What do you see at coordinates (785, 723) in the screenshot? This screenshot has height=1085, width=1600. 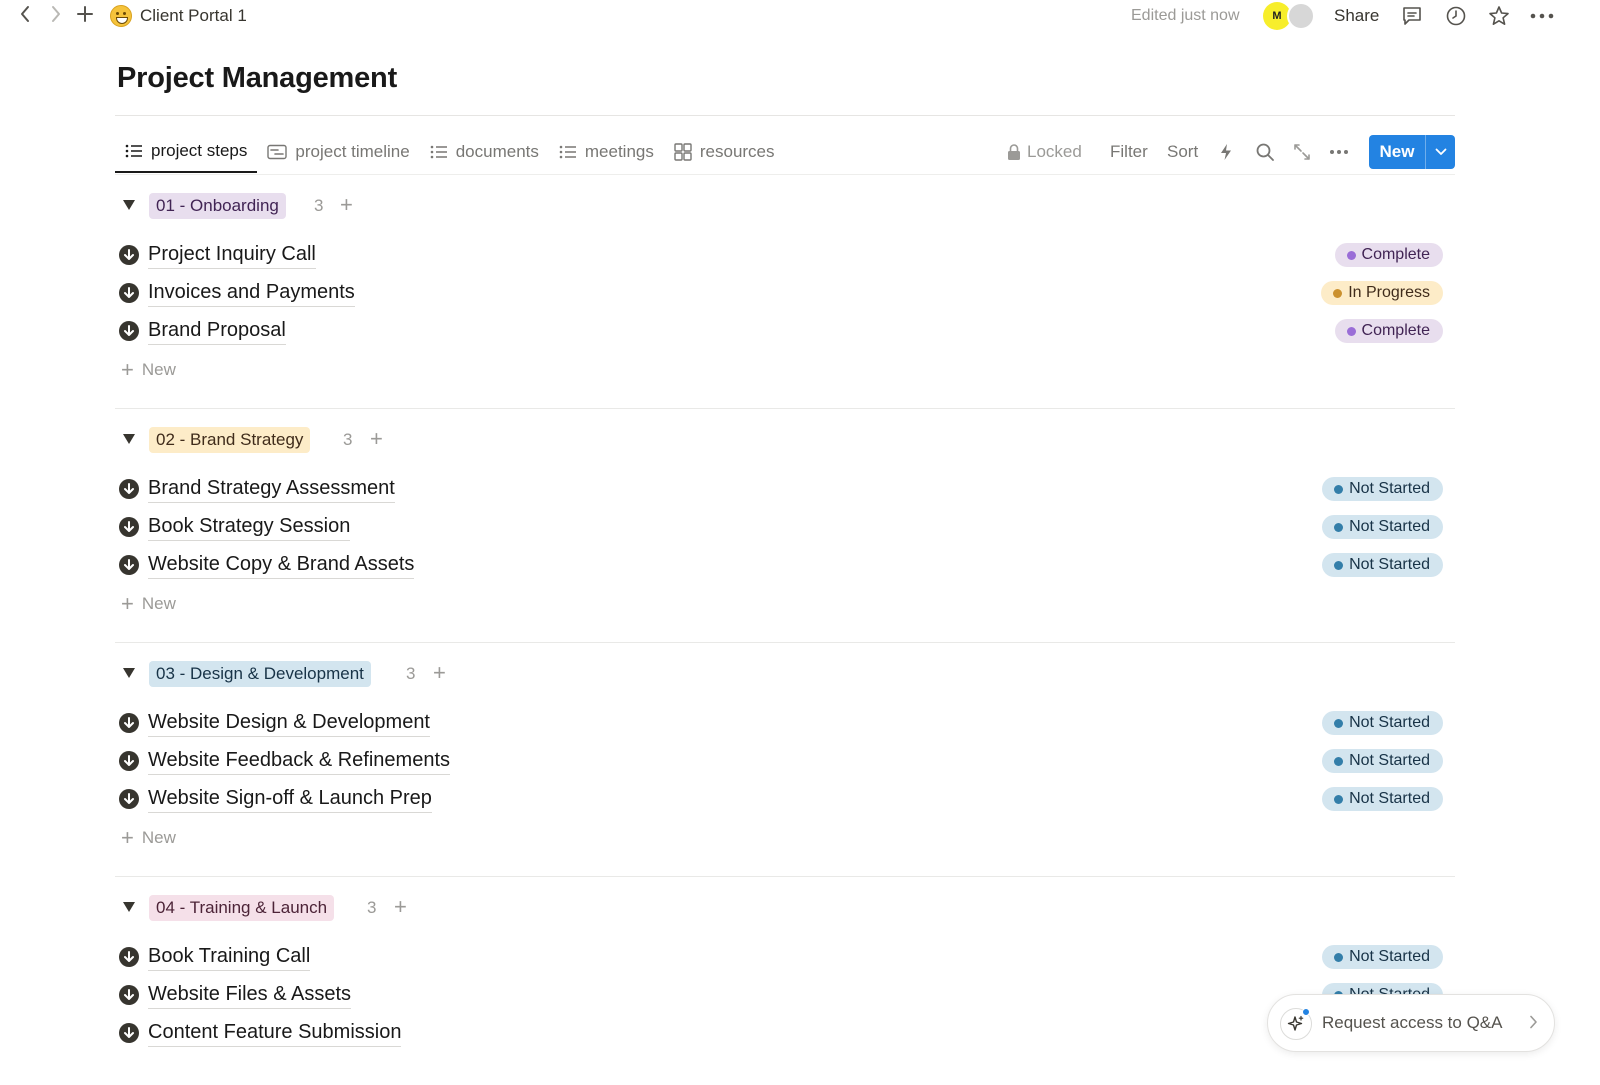 I see `table-row: Website Design & Development Not Started` at bounding box center [785, 723].